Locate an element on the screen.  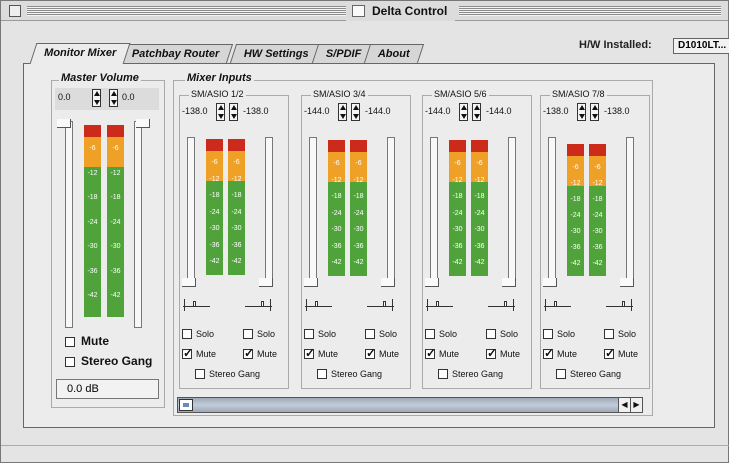
tab-about: About is located at coordinates (393, 53).